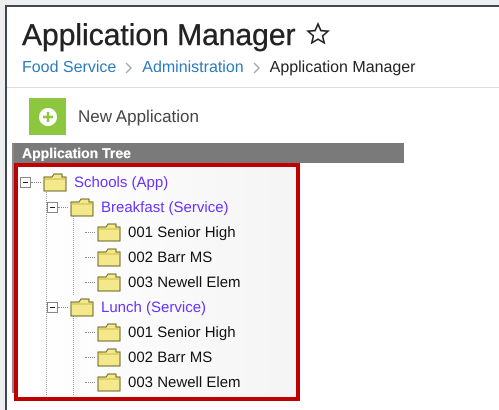  What do you see at coordinates (318, 34) in the screenshot?
I see `star-icon` at bounding box center [318, 34].